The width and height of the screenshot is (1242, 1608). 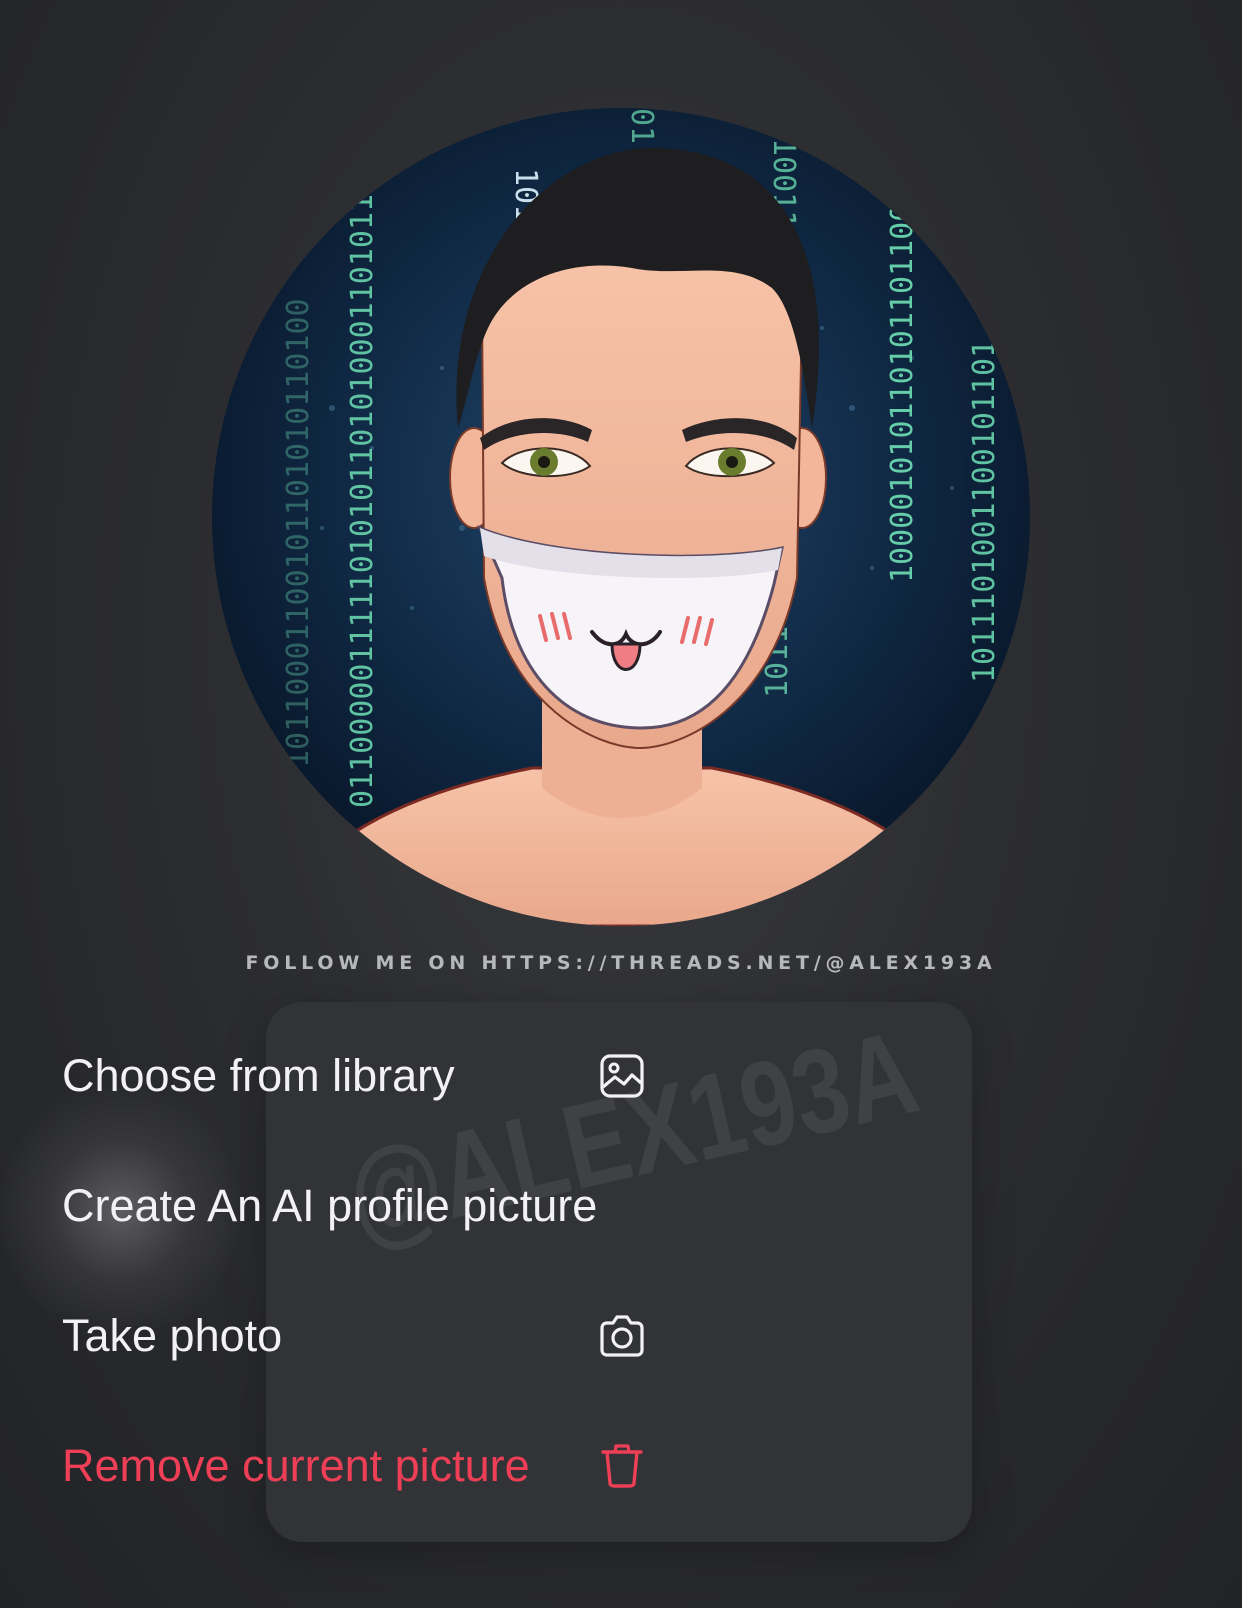 I want to click on binary-column: 1011101001100101101, so click(x=984, y=511).